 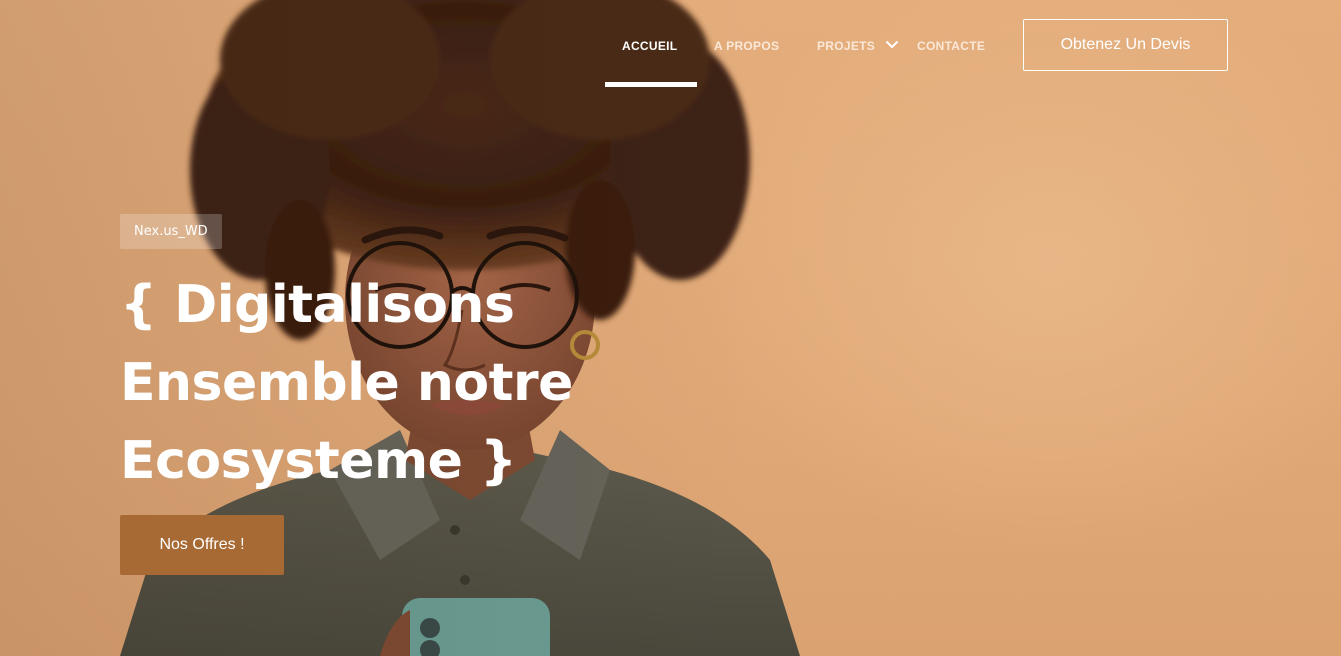 What do you see at coordinates (846, 46) in the screenshot?
I see `nav-item-projets: PROJETS` at bounding box center [846, 46].